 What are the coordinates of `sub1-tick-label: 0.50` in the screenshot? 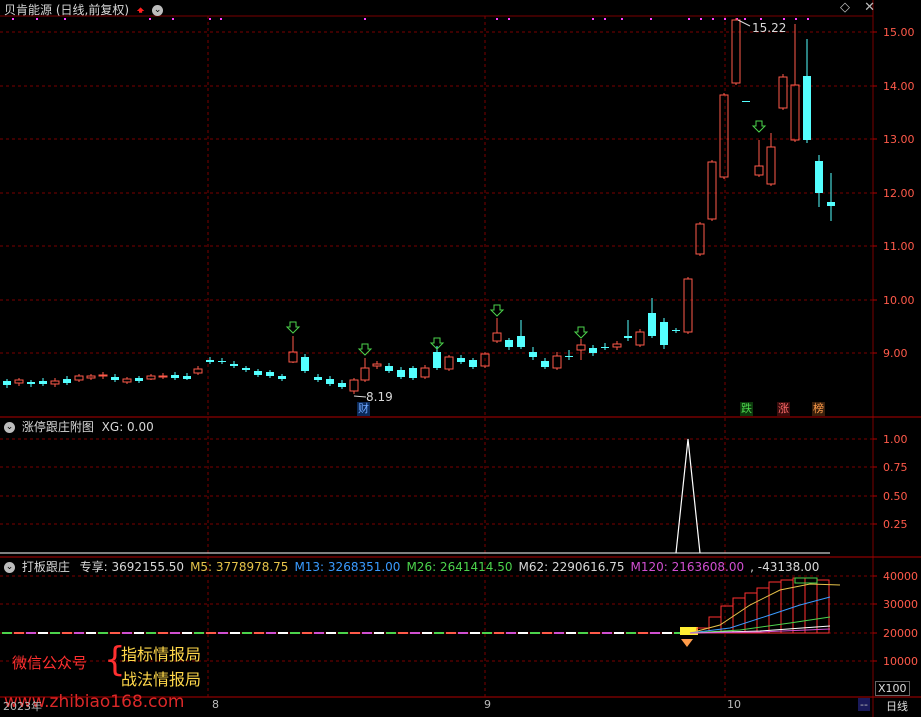 It's located at (895, 496).